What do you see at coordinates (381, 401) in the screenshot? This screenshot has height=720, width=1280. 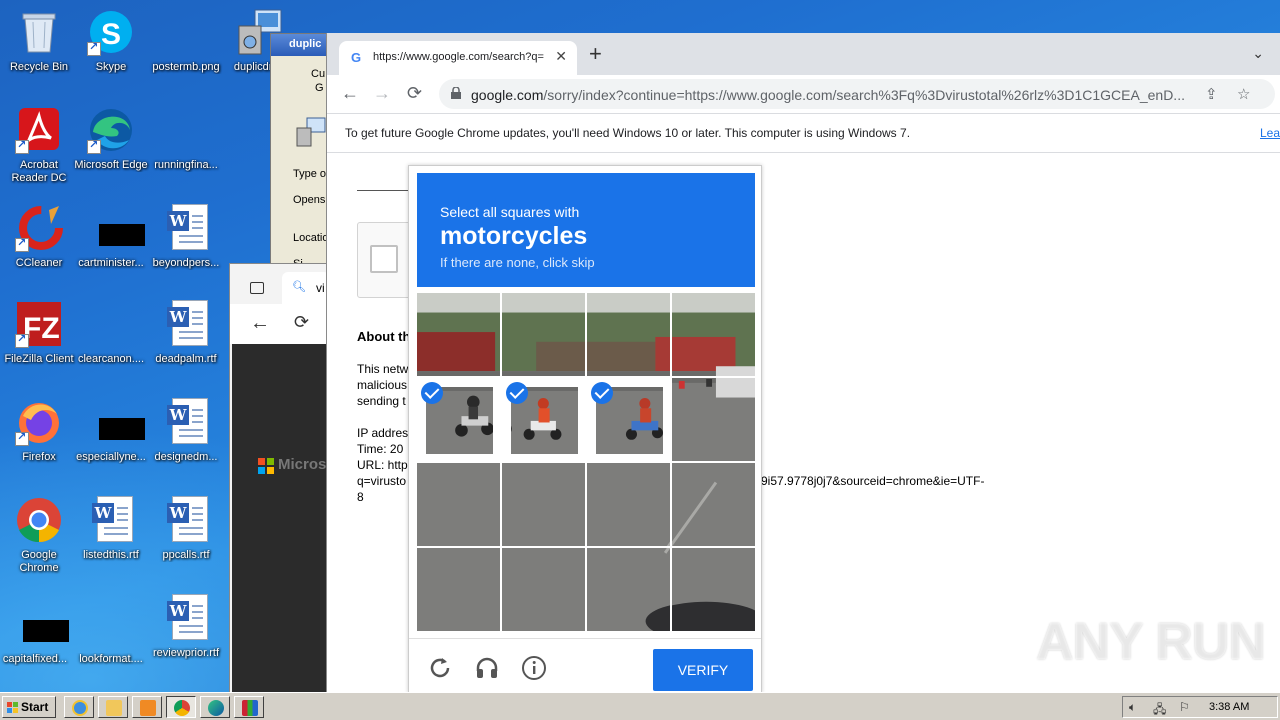 I see `about-text-line: sending t` at bounding box center [381, 401].